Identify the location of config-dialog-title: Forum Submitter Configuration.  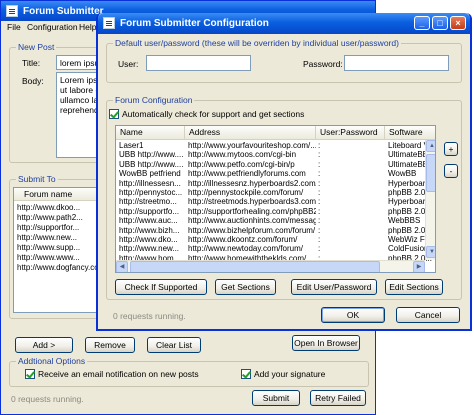
(194, 23).